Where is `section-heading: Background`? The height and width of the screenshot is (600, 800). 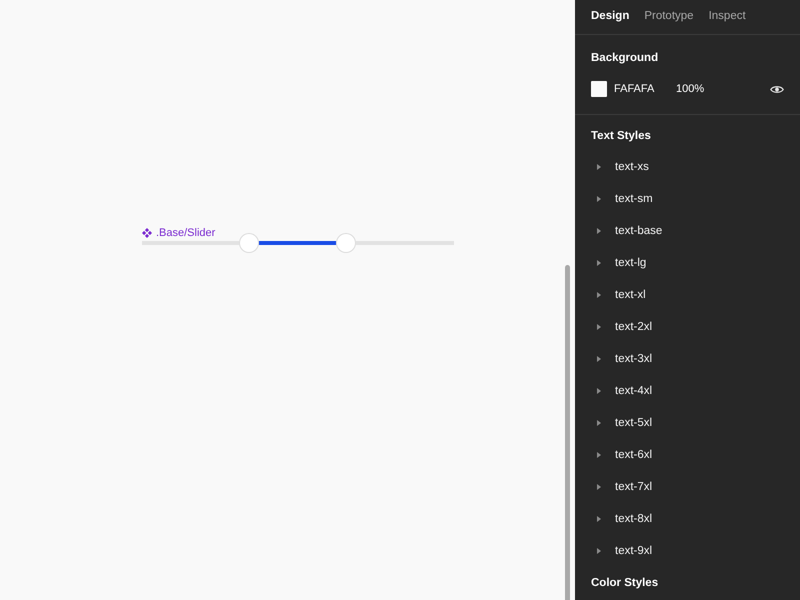
section-heading: Background is located at coordinates (625, 58).